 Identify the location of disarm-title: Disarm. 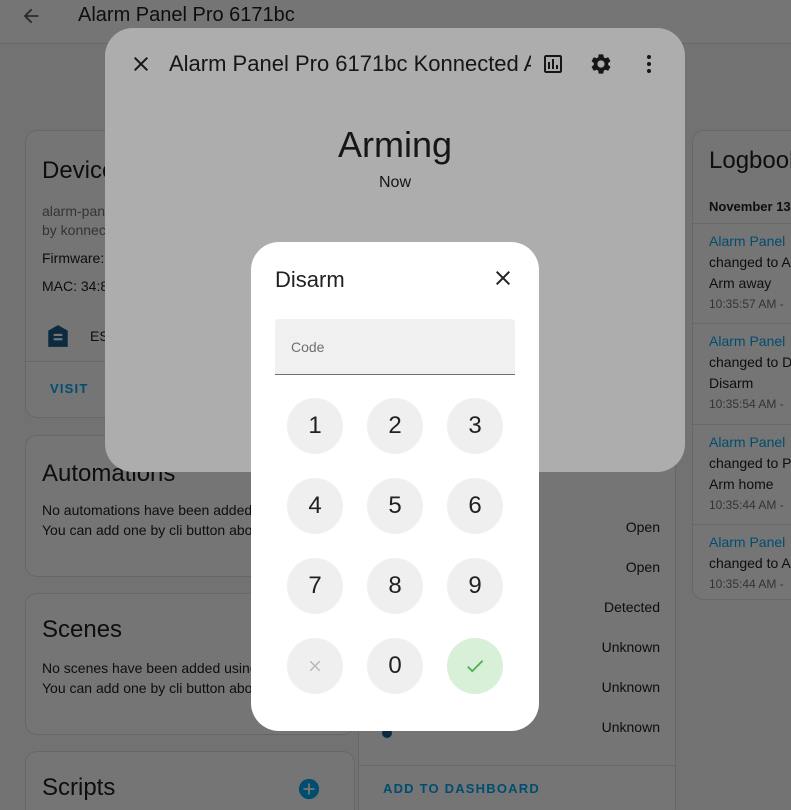
(310, 279).